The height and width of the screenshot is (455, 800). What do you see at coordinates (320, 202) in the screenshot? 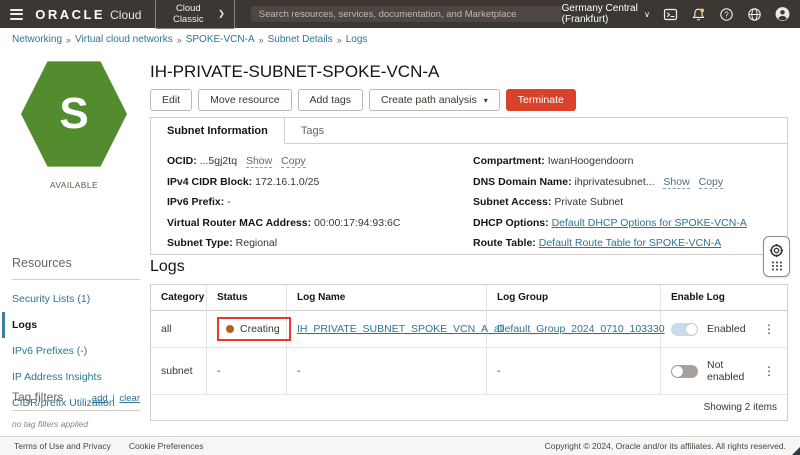
I see `ipv6-prefix-field: IPv6 Prefix: -` at bounding box center [320, 202].